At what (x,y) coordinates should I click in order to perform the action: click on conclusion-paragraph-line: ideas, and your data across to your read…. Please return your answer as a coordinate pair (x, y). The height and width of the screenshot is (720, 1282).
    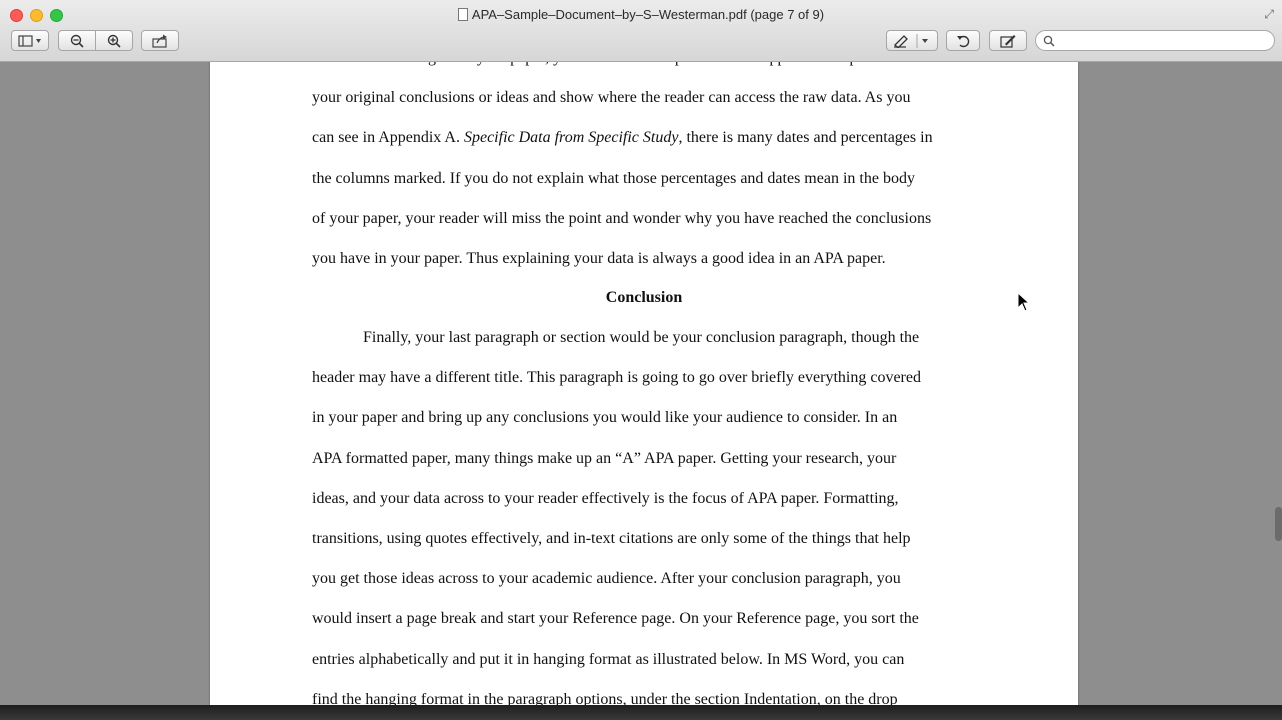
    Looking at the image, I should click on (605, 498).